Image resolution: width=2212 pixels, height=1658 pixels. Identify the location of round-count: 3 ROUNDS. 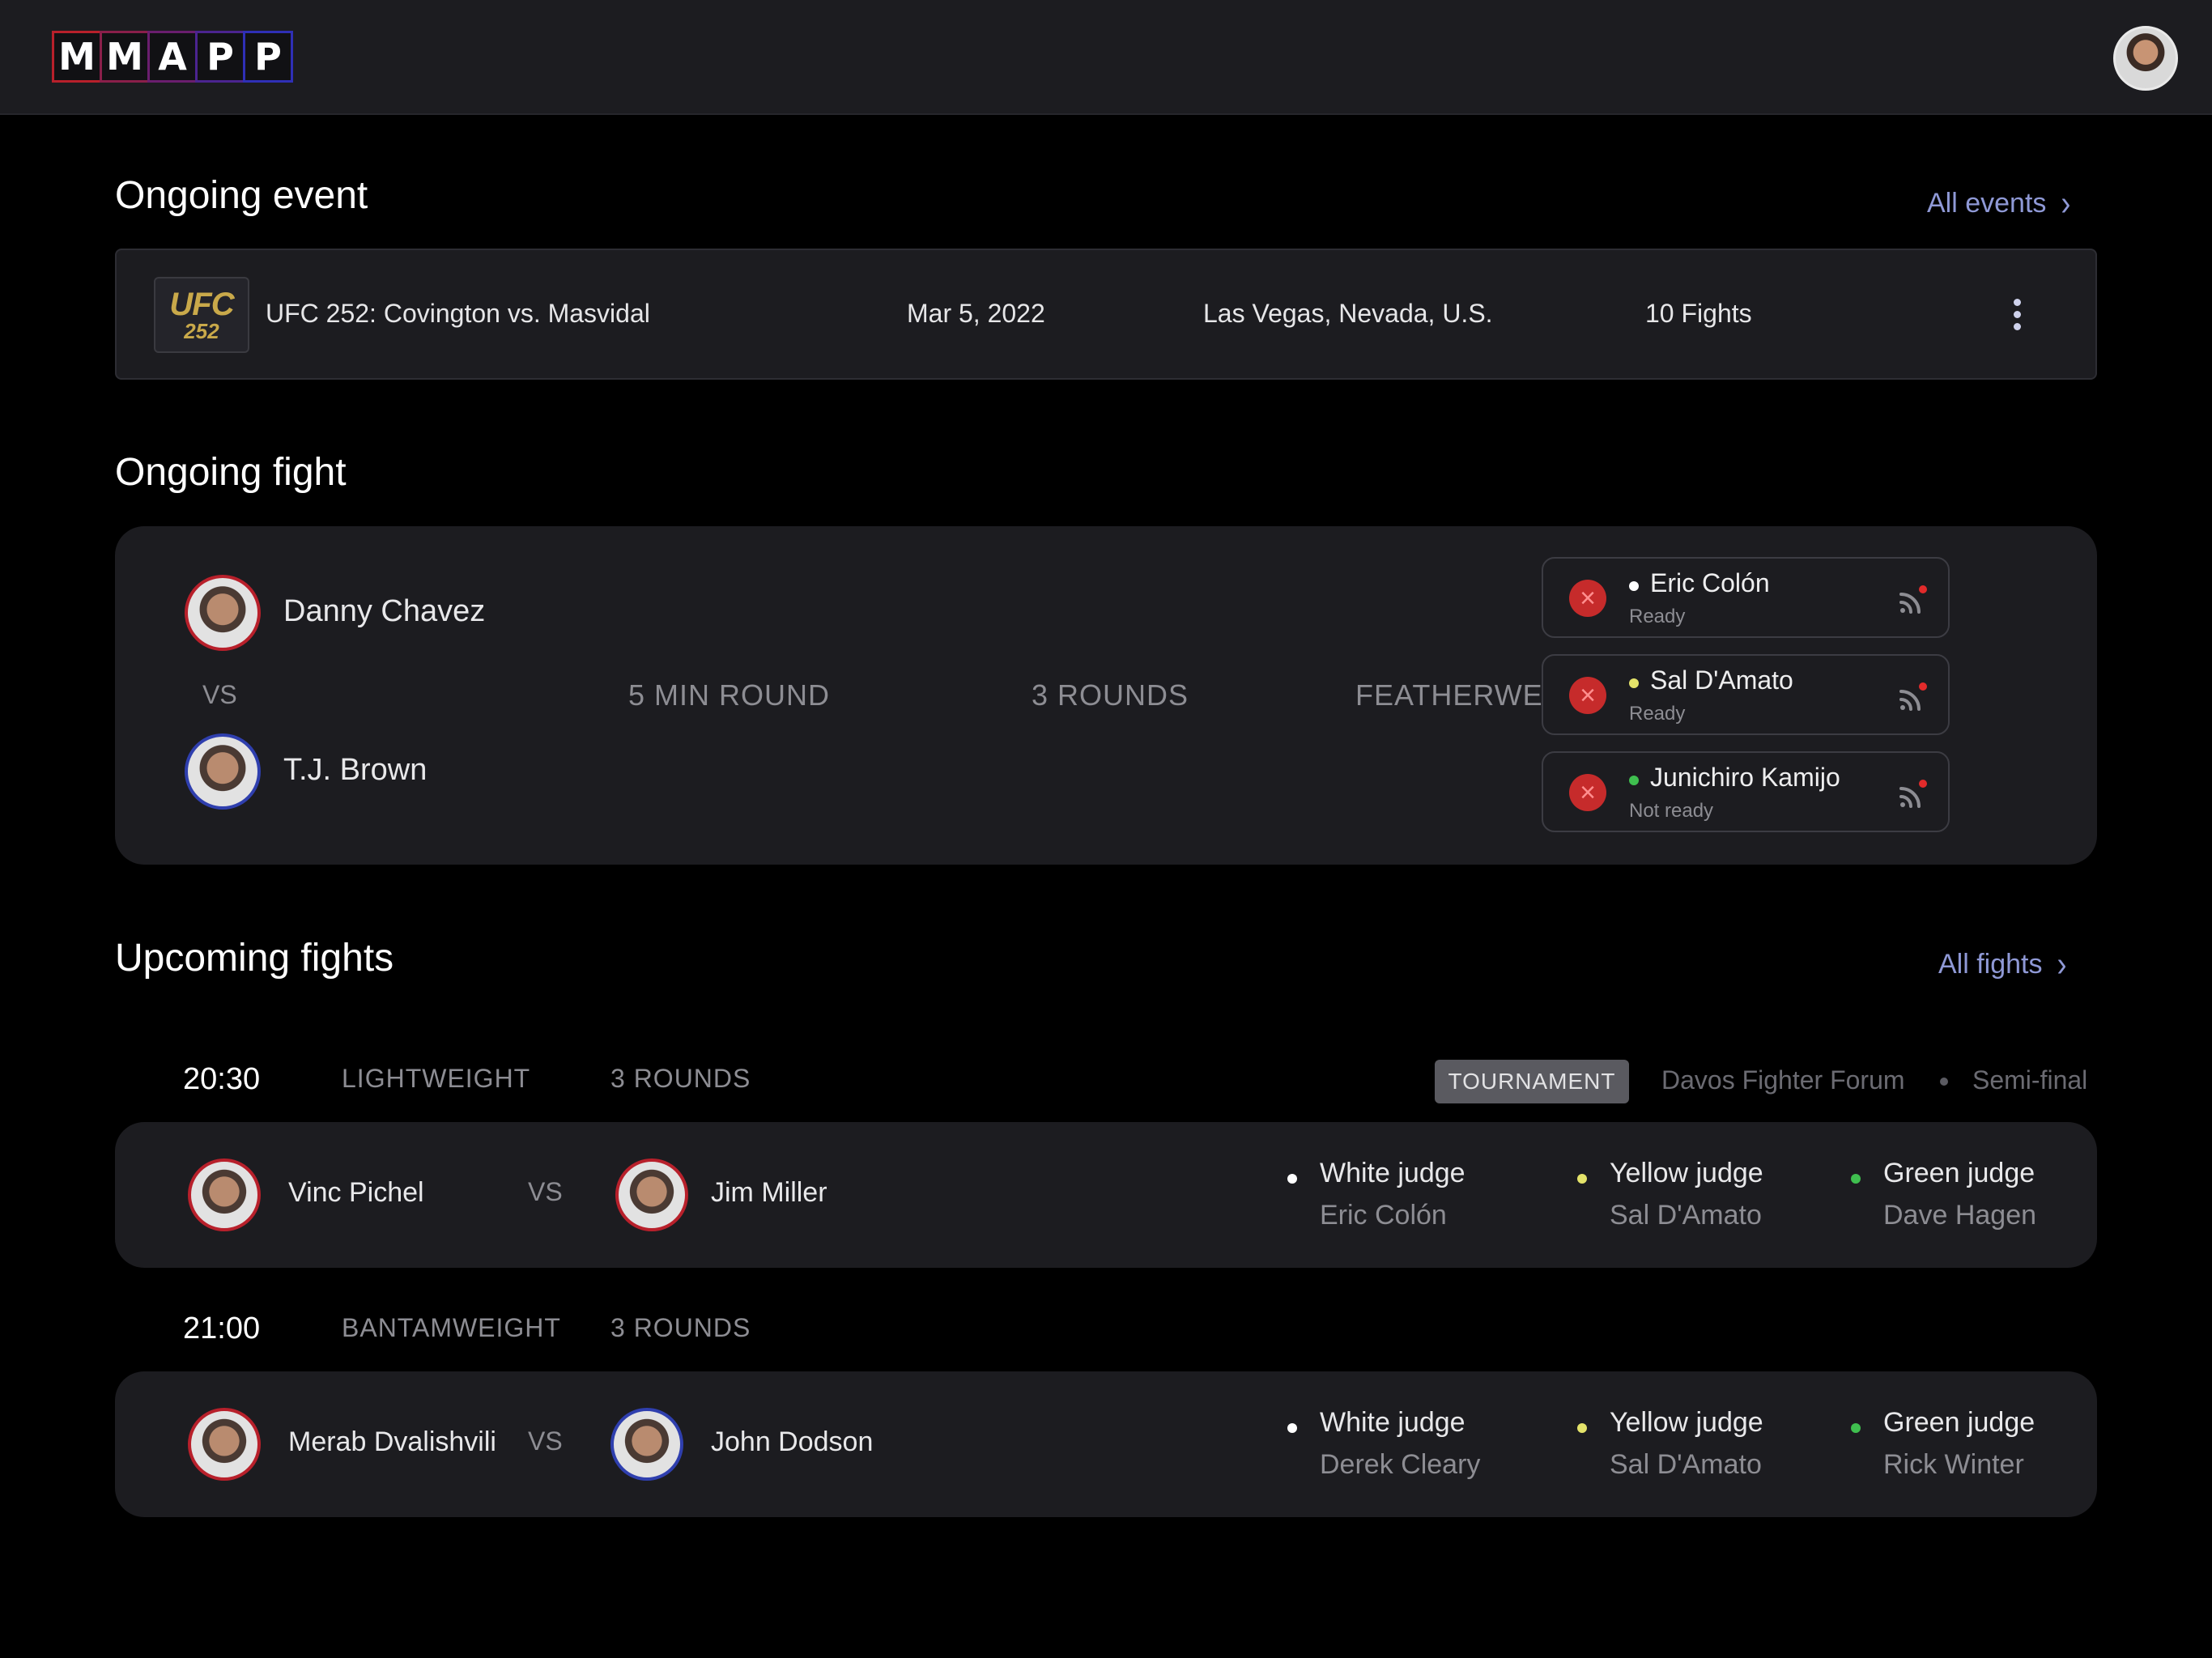
(1111, 695).